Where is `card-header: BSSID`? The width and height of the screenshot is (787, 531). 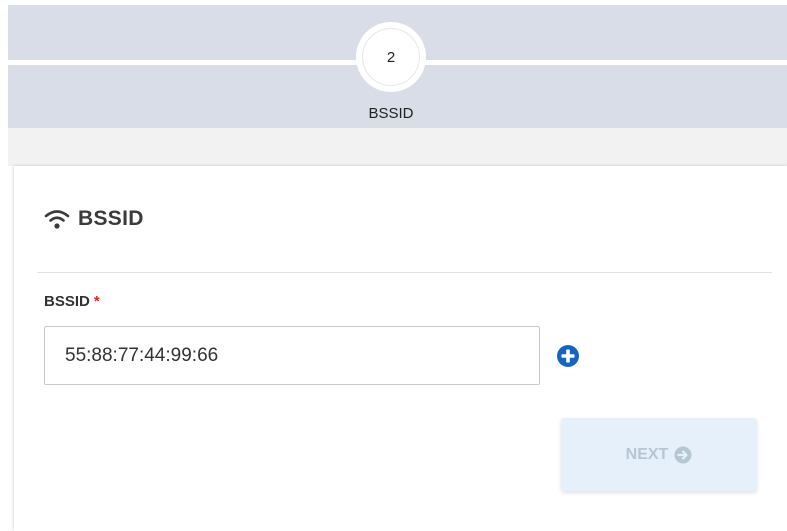 card-header: BSSID is located at coordinates (94, 219).